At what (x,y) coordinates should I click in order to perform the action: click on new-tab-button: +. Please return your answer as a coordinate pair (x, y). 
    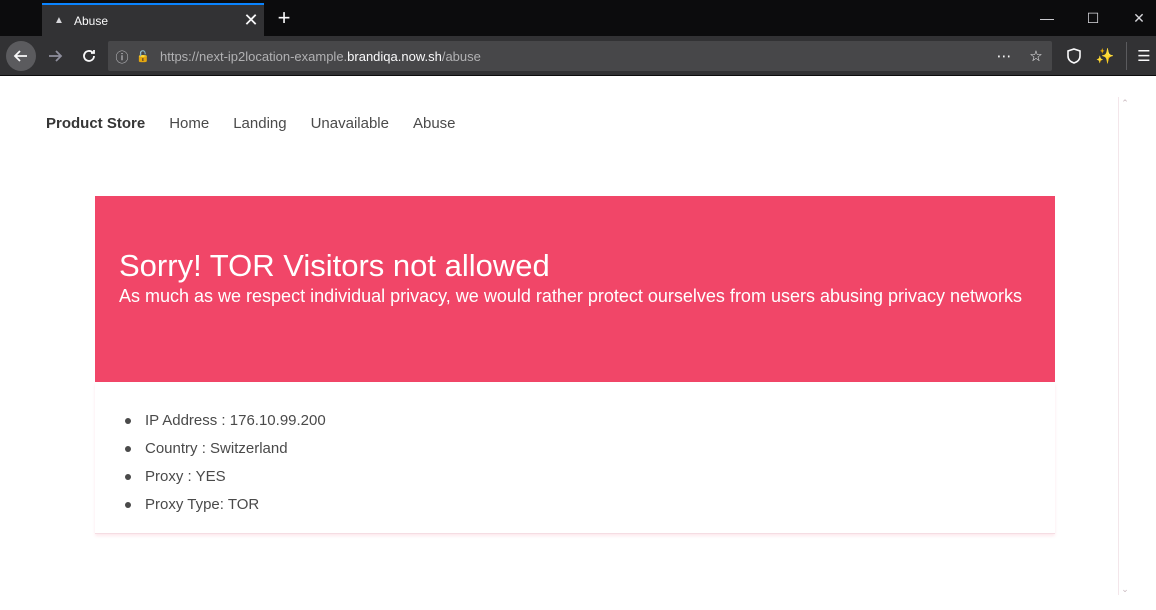
    Looking at the image, I should click on (284, 18).